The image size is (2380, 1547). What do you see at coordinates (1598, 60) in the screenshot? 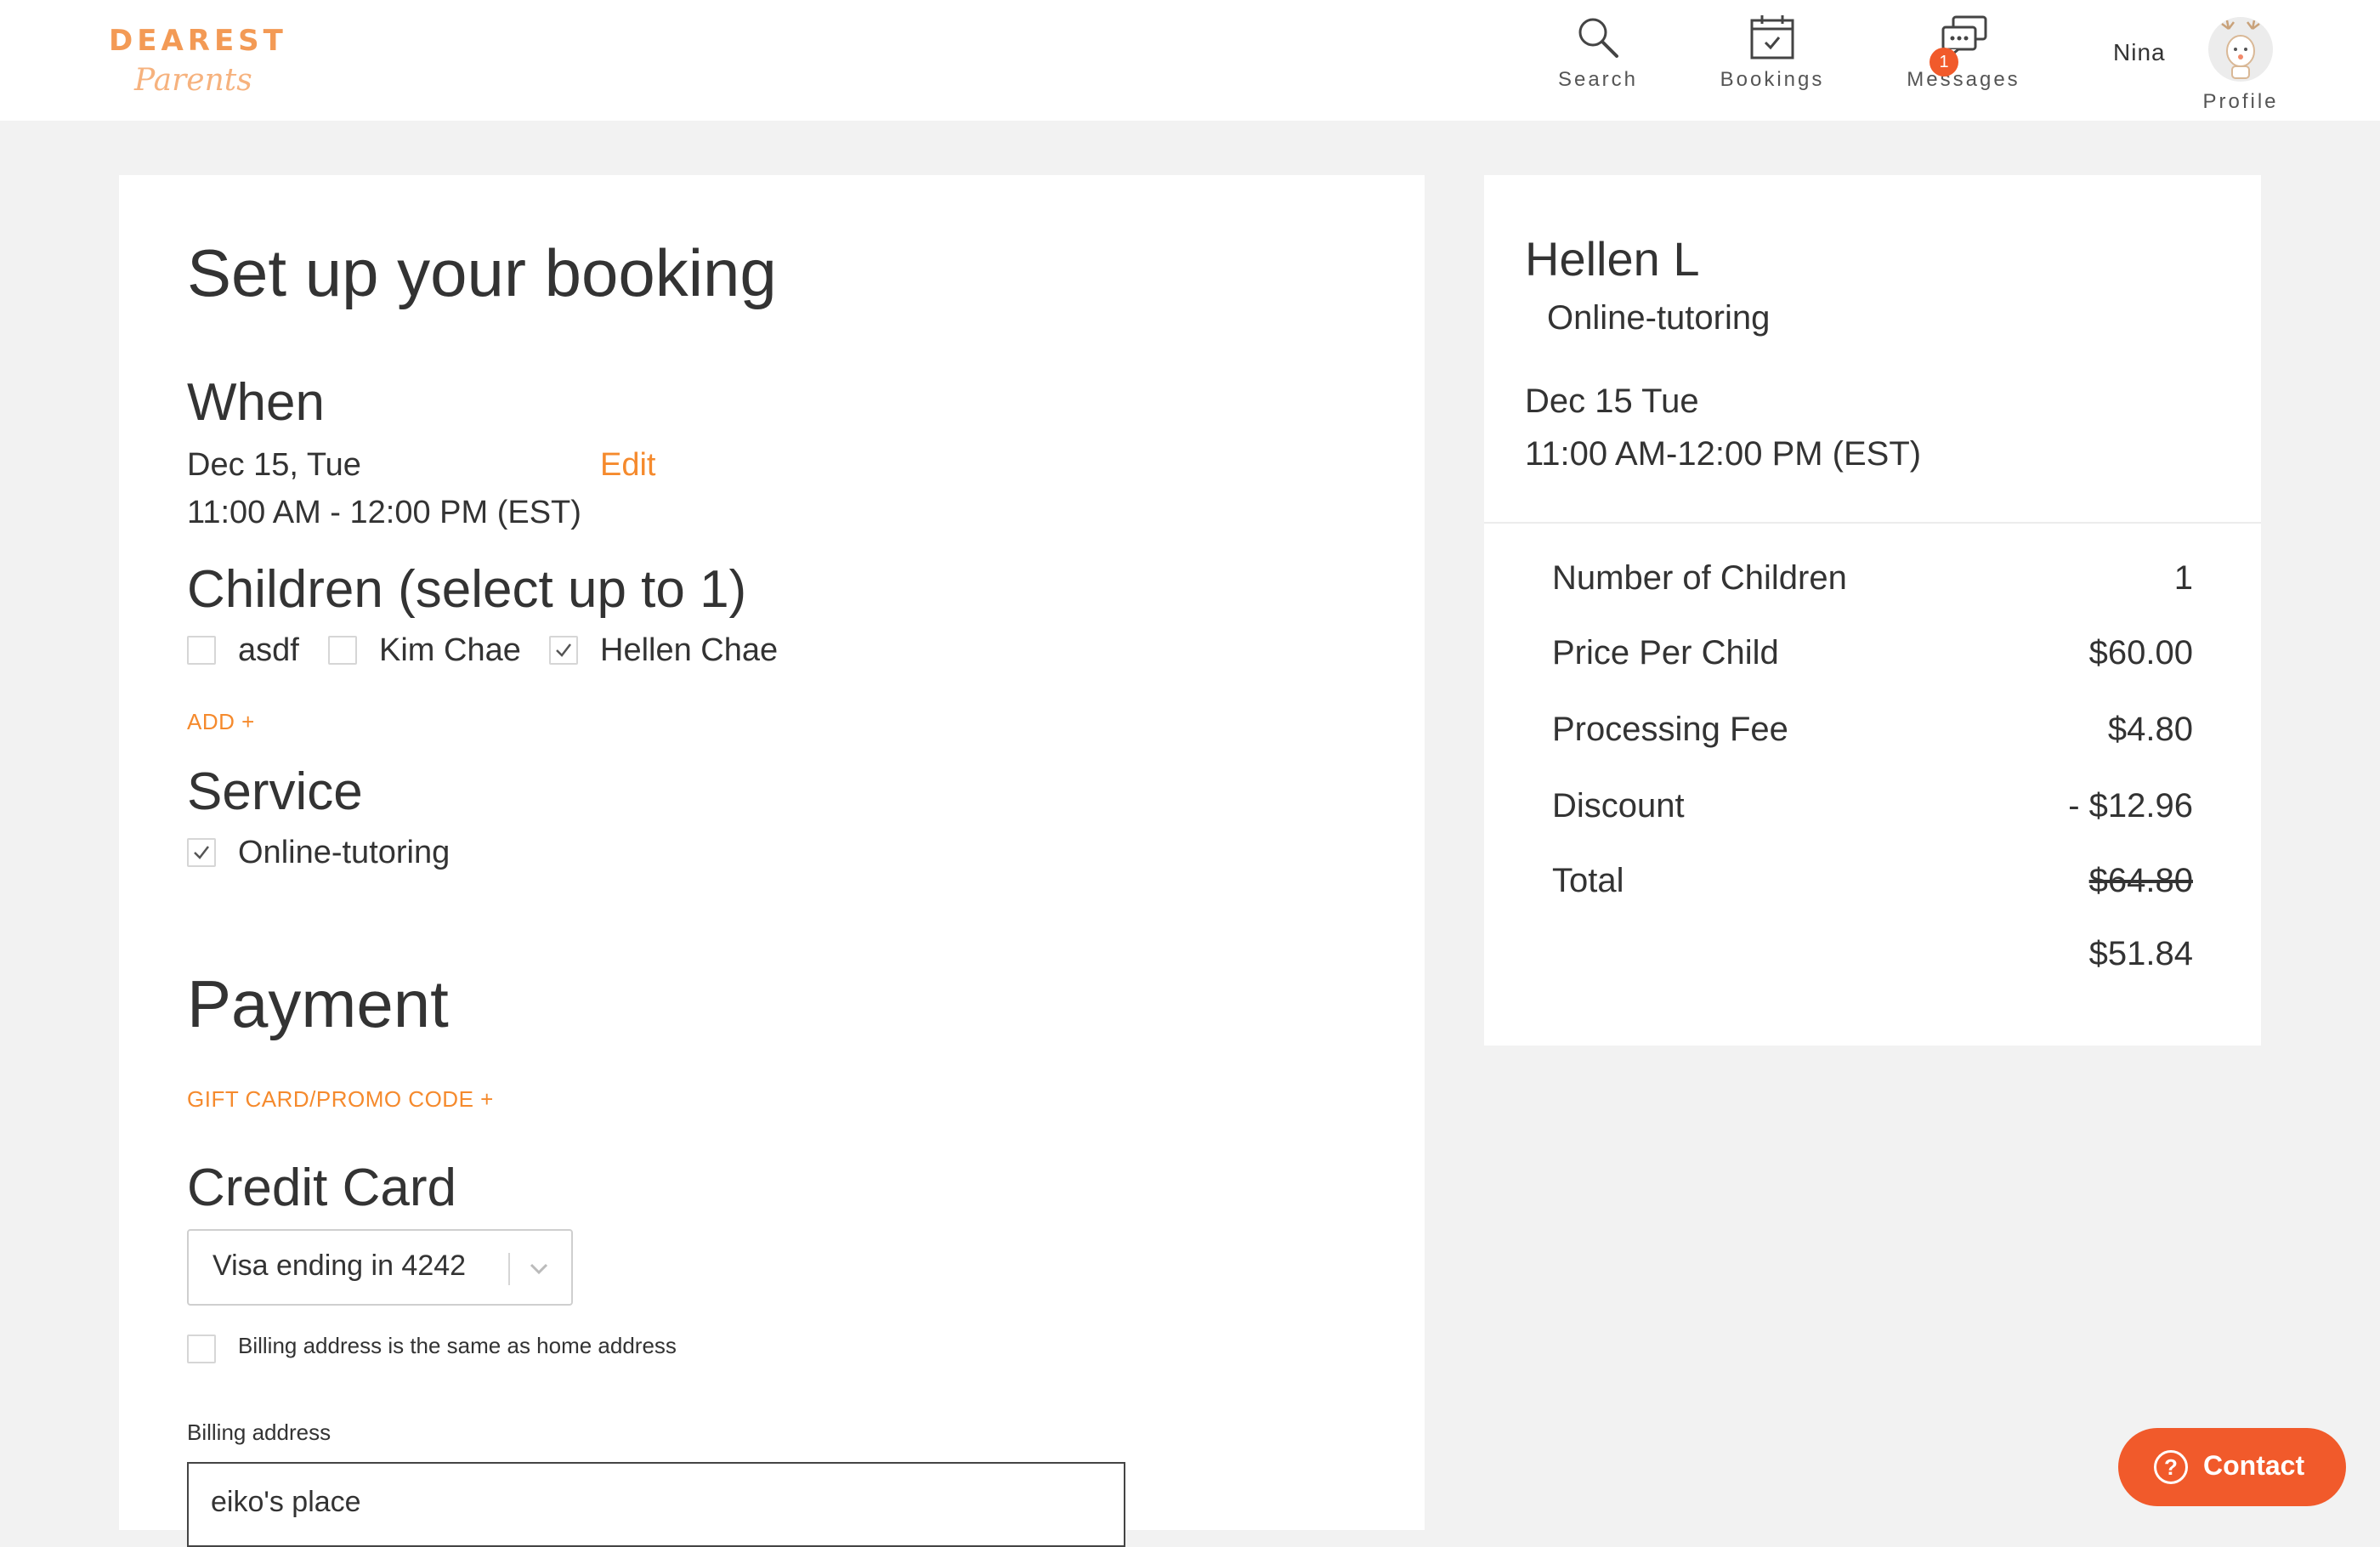
I see `nav-search: Search` at bounding box center [1598, 60].